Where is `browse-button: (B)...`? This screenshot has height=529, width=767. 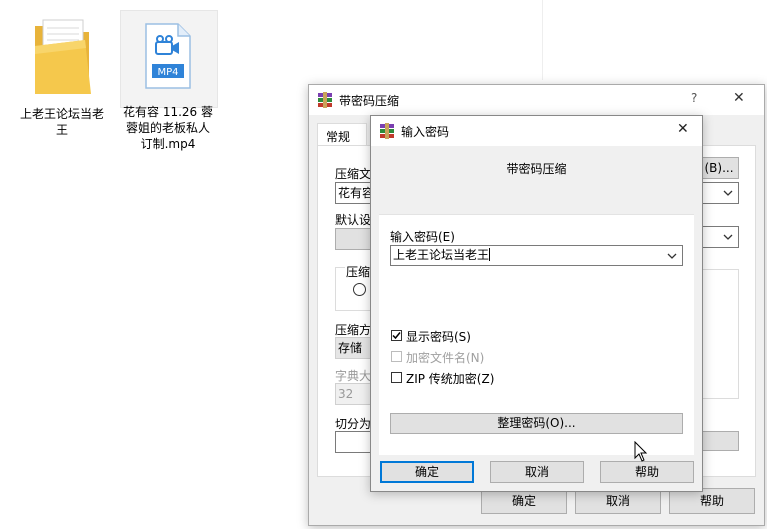
browse-button: (B)... is located at coordinates (719, 168).